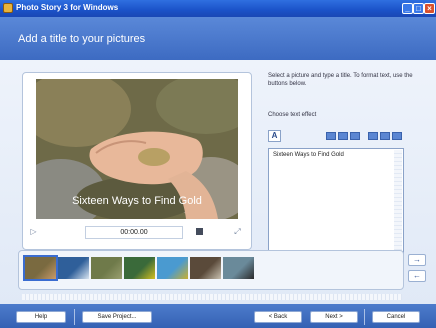 The height and width of the screenshot is (328, 436). I want to click on page-title: Add a title to your pictures, so click(82, 39).